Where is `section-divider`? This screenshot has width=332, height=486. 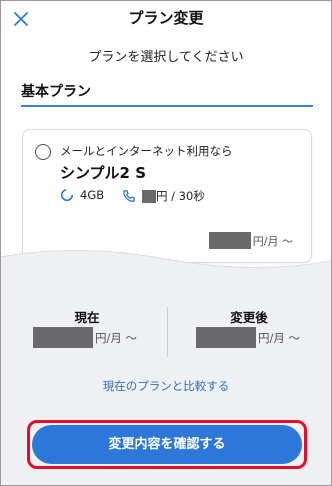
section-divider is located at coordinates (167, 106).